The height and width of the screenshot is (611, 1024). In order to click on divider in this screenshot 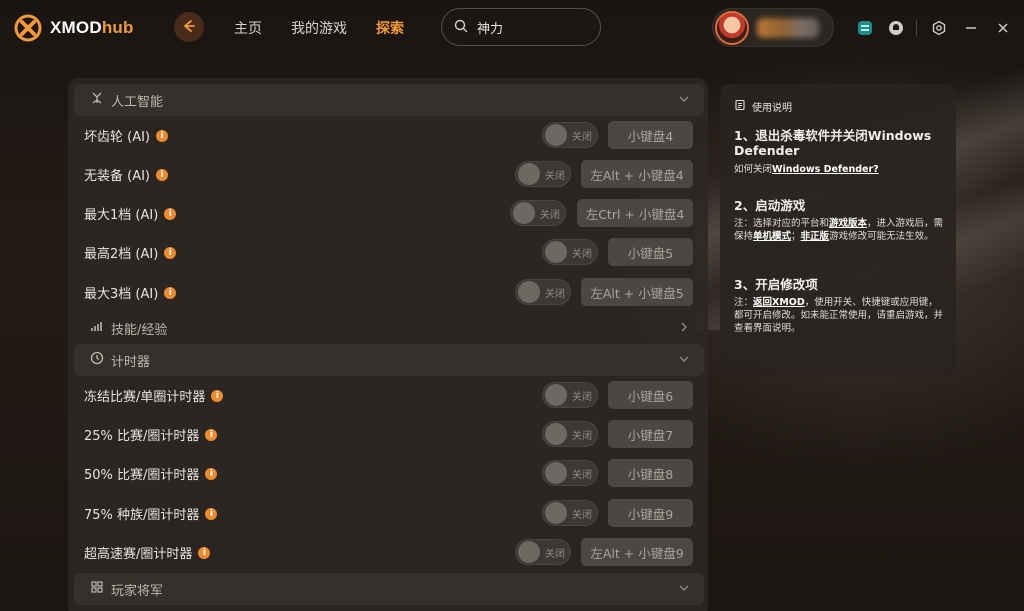, I will do `click(916, 28)`.